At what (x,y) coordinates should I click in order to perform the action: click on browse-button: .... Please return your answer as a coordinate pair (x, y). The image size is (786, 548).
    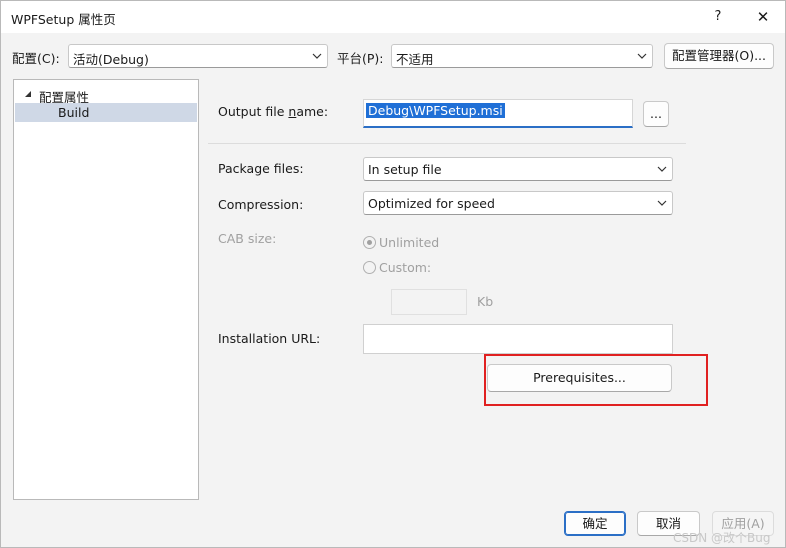
    Looking at the image, I should click on (656, 114).